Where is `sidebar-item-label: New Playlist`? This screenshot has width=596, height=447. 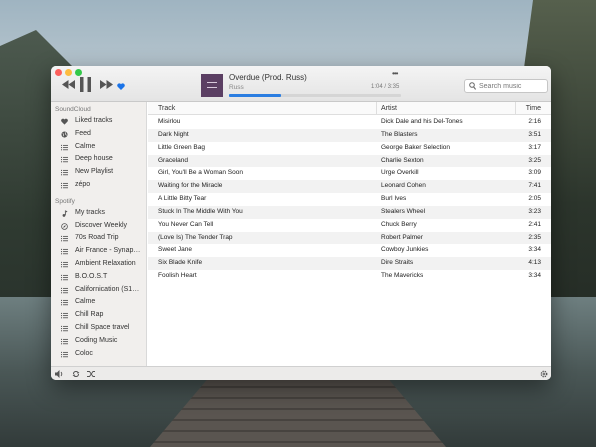
sidebar-item-label: New Playlist is located at coordinates (94, 172).